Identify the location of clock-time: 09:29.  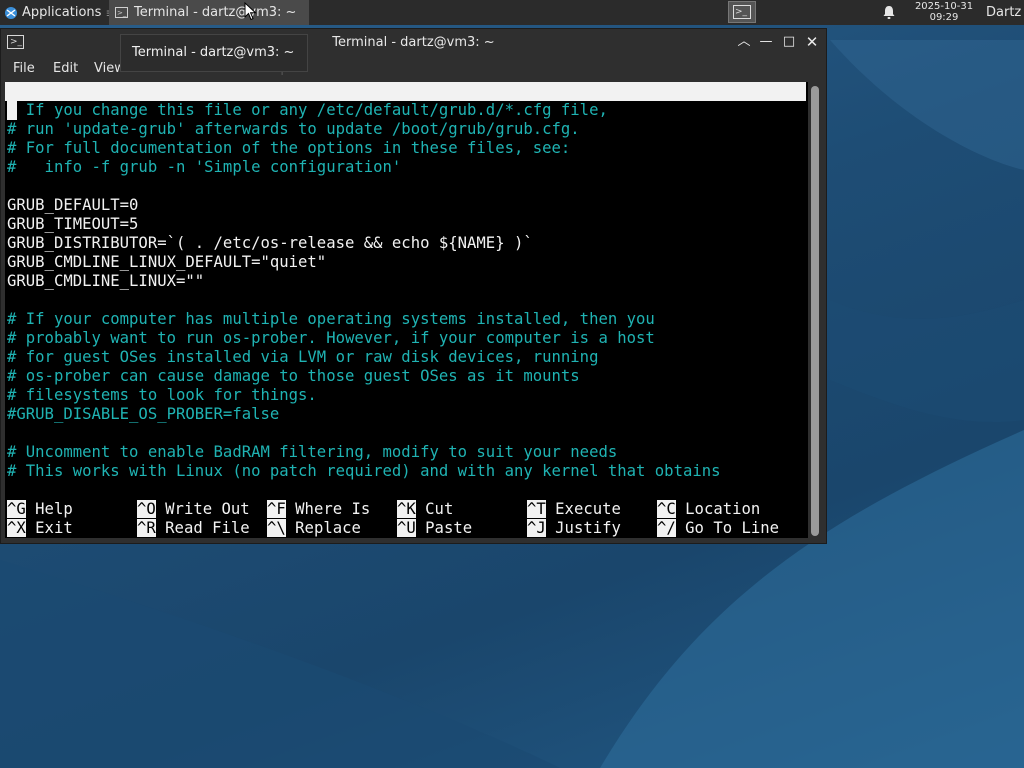
(944, 17).